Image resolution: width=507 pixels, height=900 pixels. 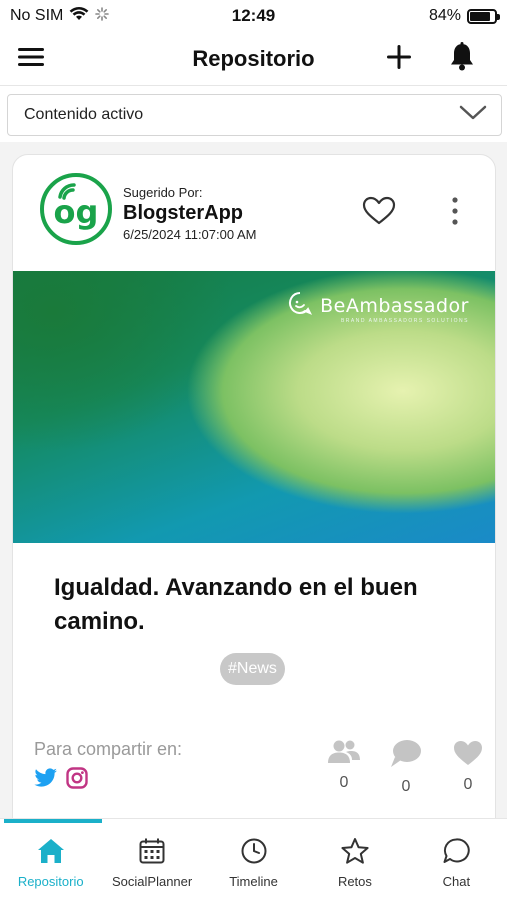 What do you see at coordinates (253, 881) in the screenshot?
I see `tab-label: Timeline` at bounding box center [253, 881].